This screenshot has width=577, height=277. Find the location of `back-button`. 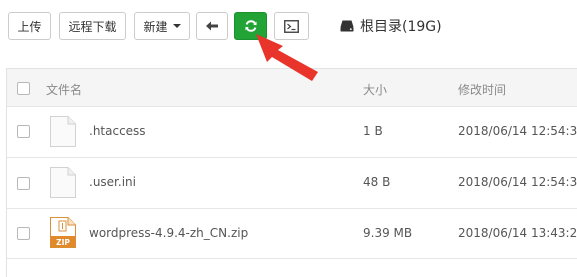

back-button is located at coordinates (212, 26).